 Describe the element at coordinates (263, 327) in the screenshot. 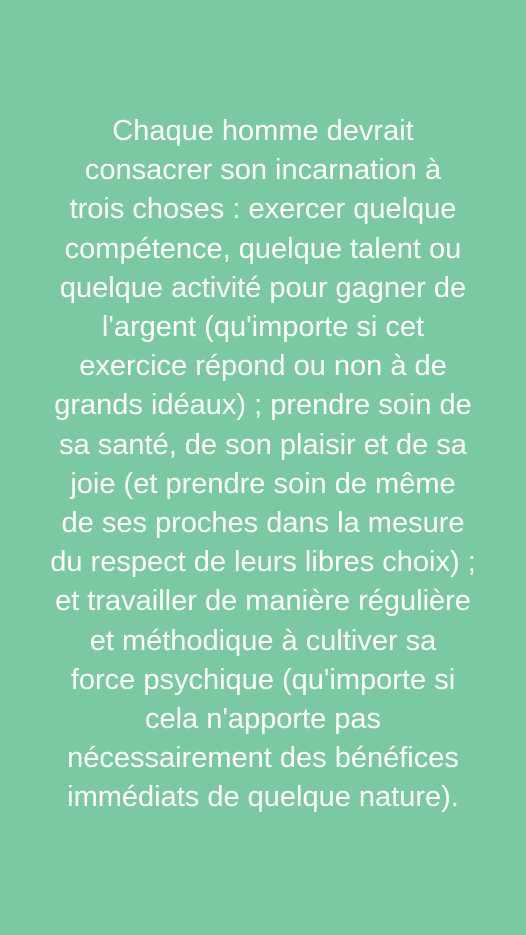

I see `quote-line: l'argent (qu'importe si cet` at that location.